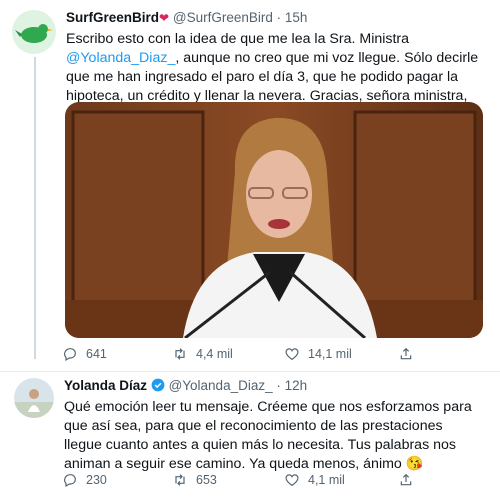 Image resolution: width=500 pixels, height=500 pixels. Describe the element at coordinates (35, 208) in the screenshot. I see `thread-line` at that location.